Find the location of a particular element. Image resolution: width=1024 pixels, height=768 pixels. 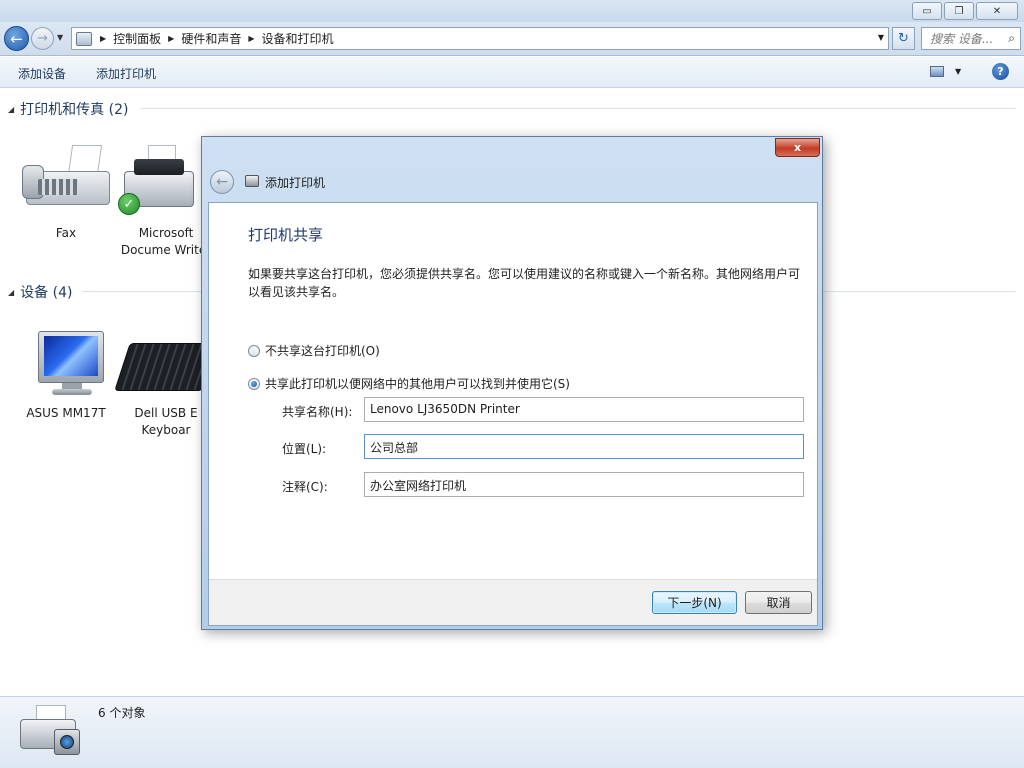

address-bar: ▶ 控制面板 ▶ 硬件和声音 ▶ 设备和打印机 ▼ is located at coordinates (480, 38).